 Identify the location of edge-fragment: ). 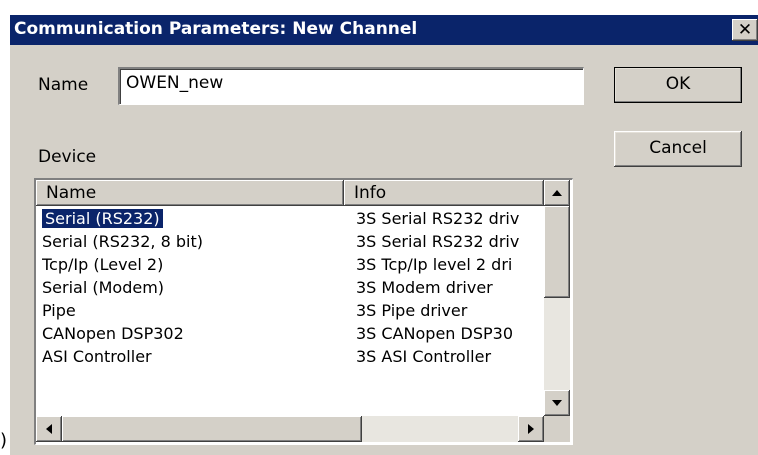
(4, 440).